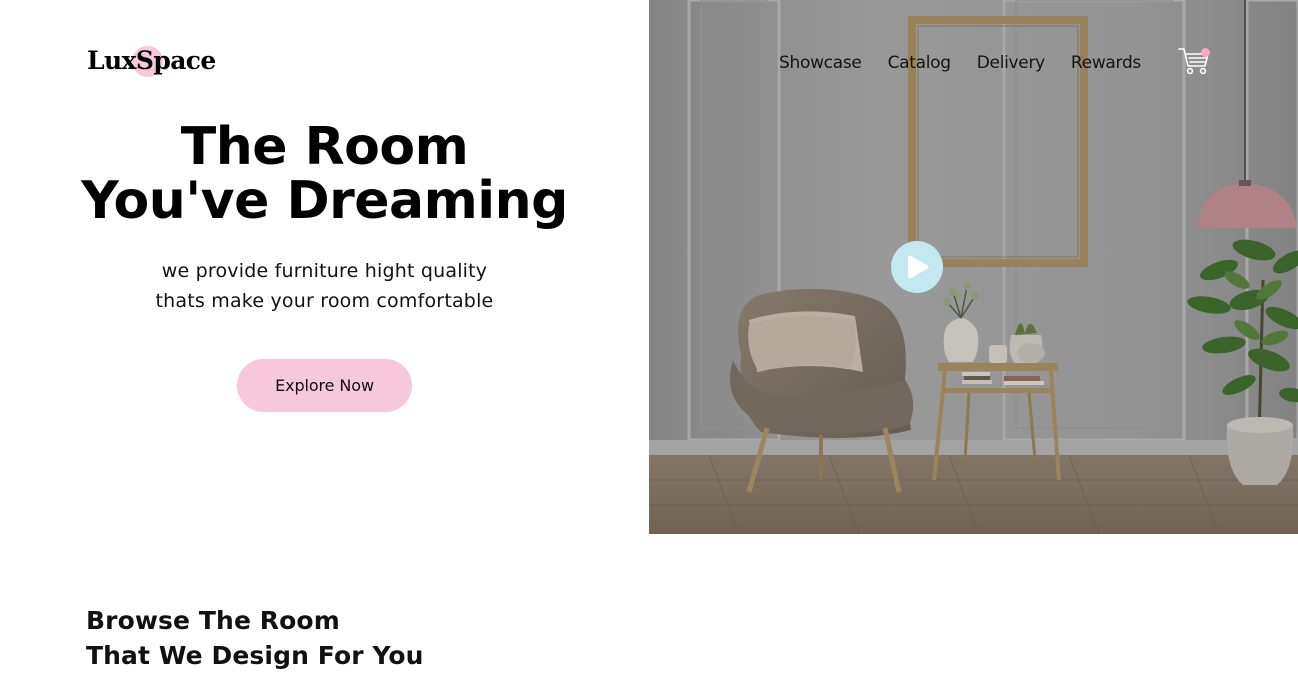 The image size is (1298, 688). Describe the element at coordinates (324, 271) in the screenshot. I see `hero-subtitle-line1: we provide furniture hight quality` at that location.